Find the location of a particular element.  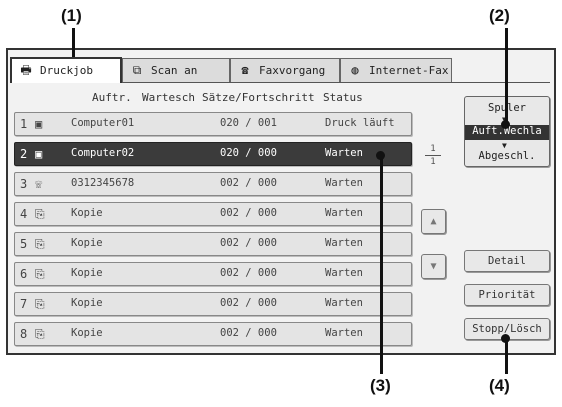

job-row: 6 ⎘ Kopie 002 / 000 Warten is located at coordinates (213, 274).